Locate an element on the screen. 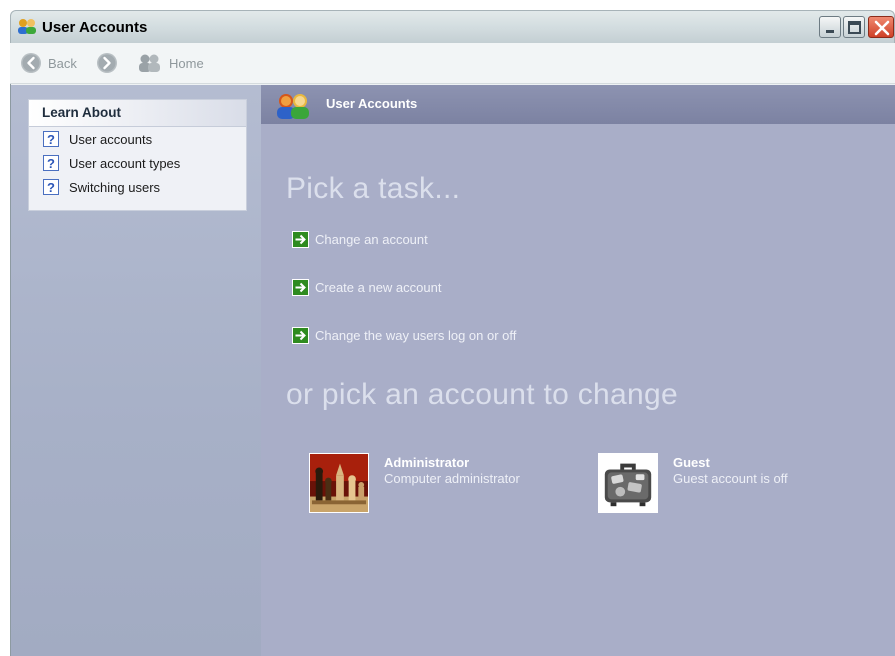 Image resolution: width=895 pixels, height=656 pixels. maximize-button is located at coordinates (854, 27).